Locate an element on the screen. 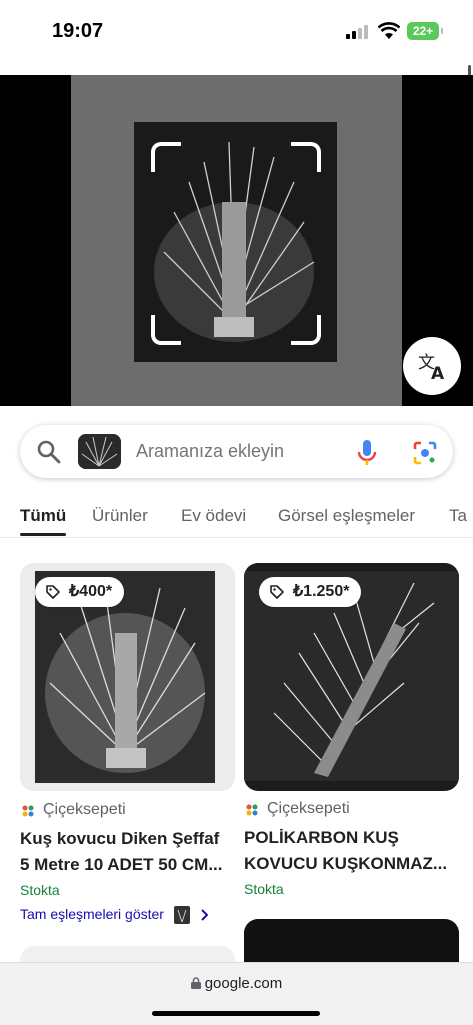 This screenshot has height=1025, width=473. search-bar is located at coordinates (236, 451).